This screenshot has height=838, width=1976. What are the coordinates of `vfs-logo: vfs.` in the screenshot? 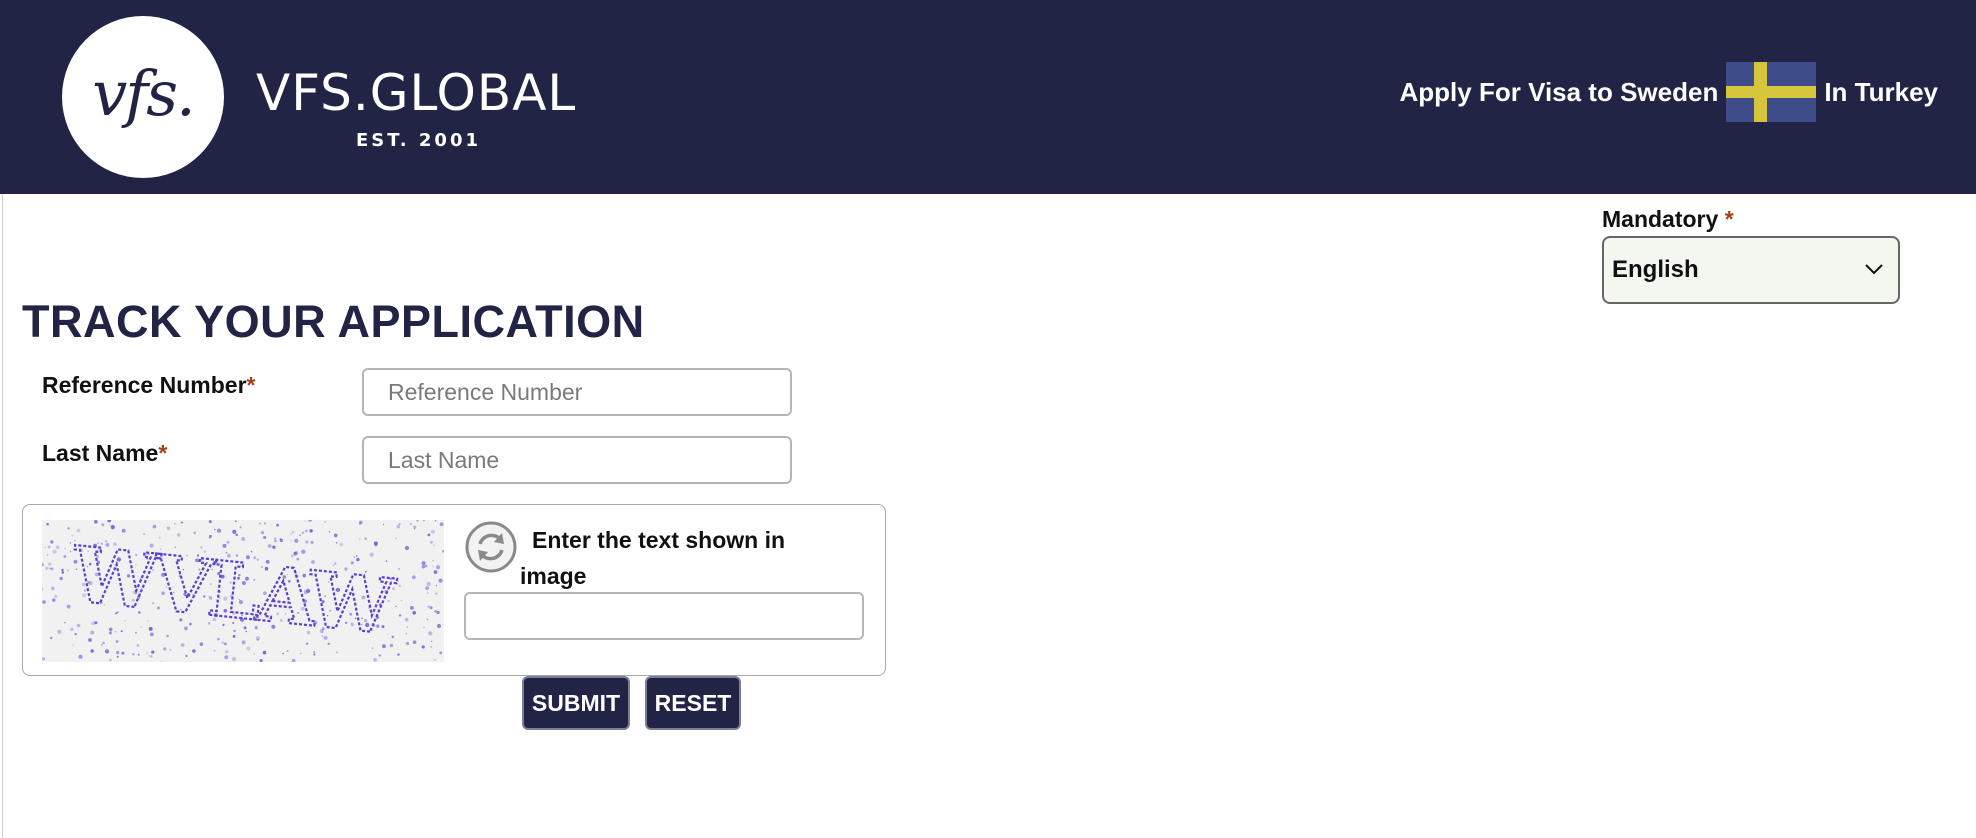 It's located at (143, 97).